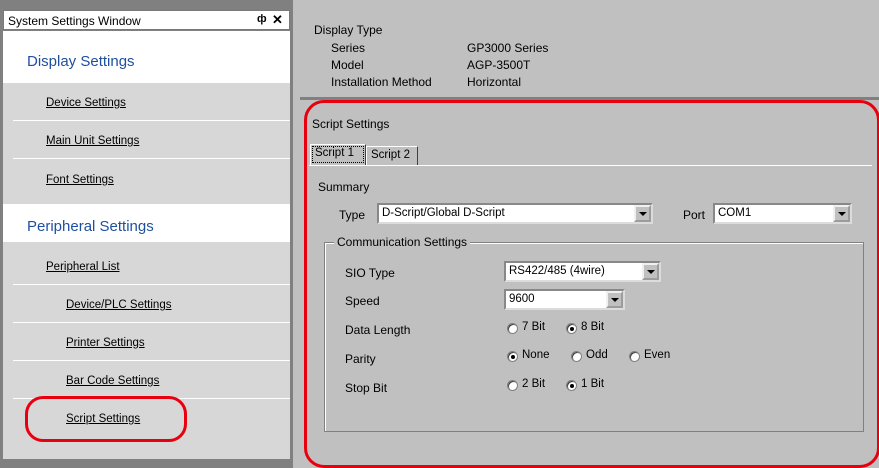 The height and width of the screenshot is (468, 879). I want to click on panel-title: System Settings Window, so click(74, 21).